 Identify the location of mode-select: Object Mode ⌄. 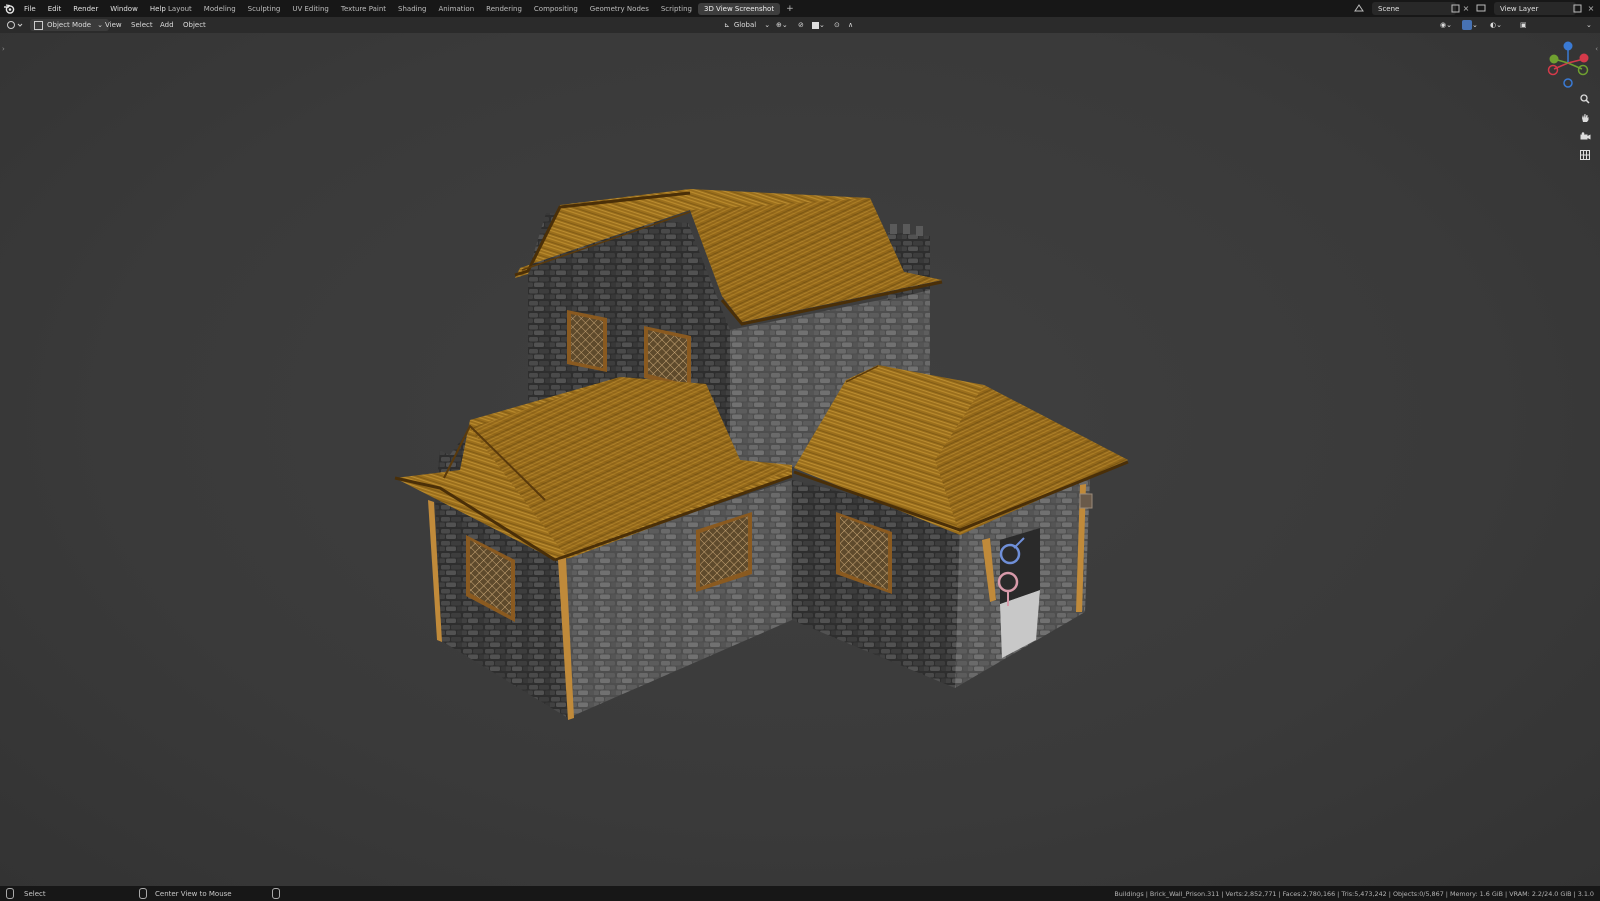
(69, 25).